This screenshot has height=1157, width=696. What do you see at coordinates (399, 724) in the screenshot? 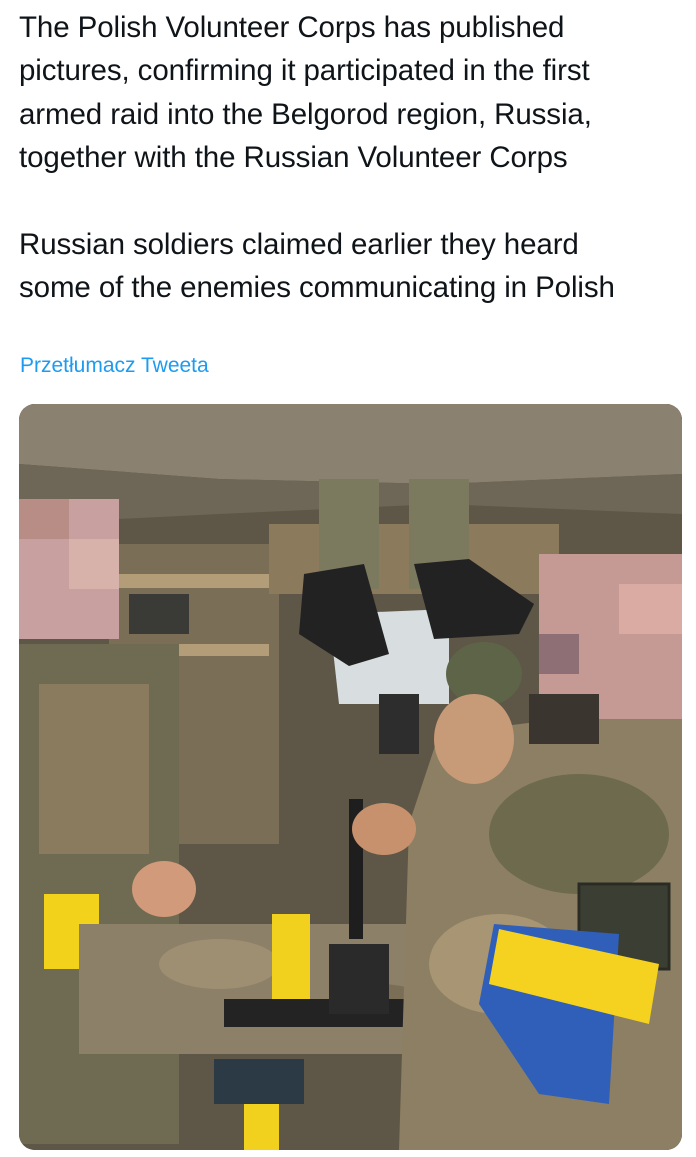
I see `dashboard-device` at bounding box center [399, 724].